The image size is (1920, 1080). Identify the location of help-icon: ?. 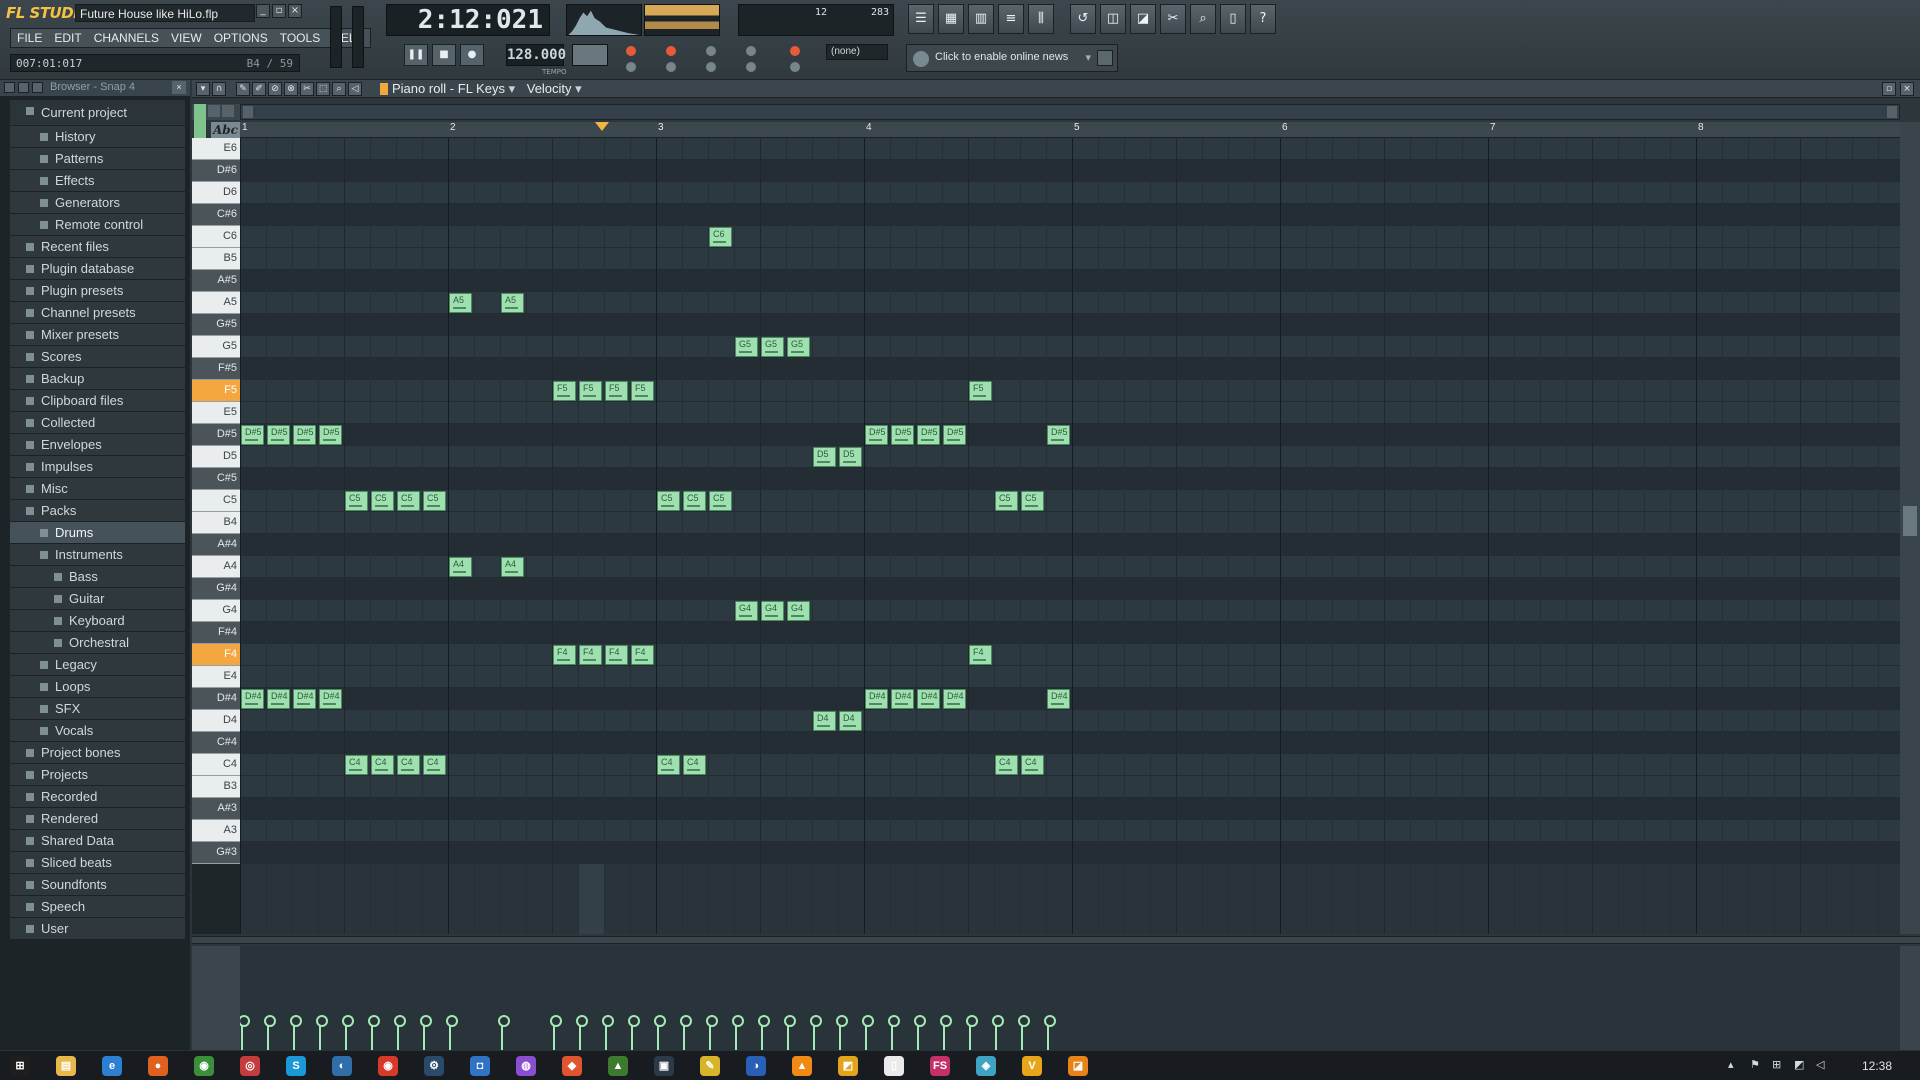
(1263, 19).